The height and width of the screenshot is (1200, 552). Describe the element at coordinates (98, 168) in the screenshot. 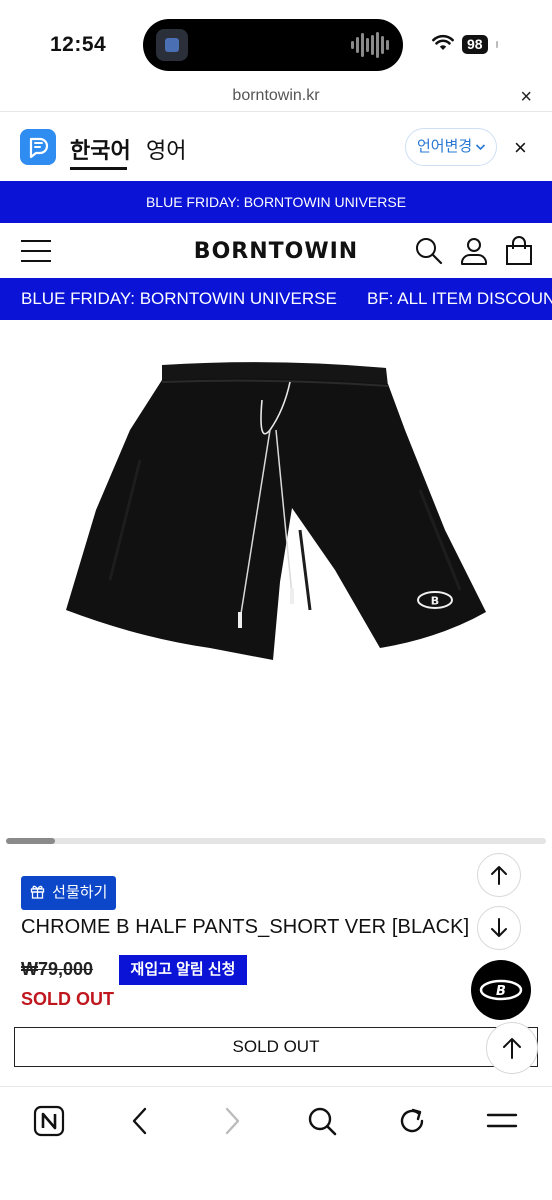

I see `active-tab-indicator` at that location.